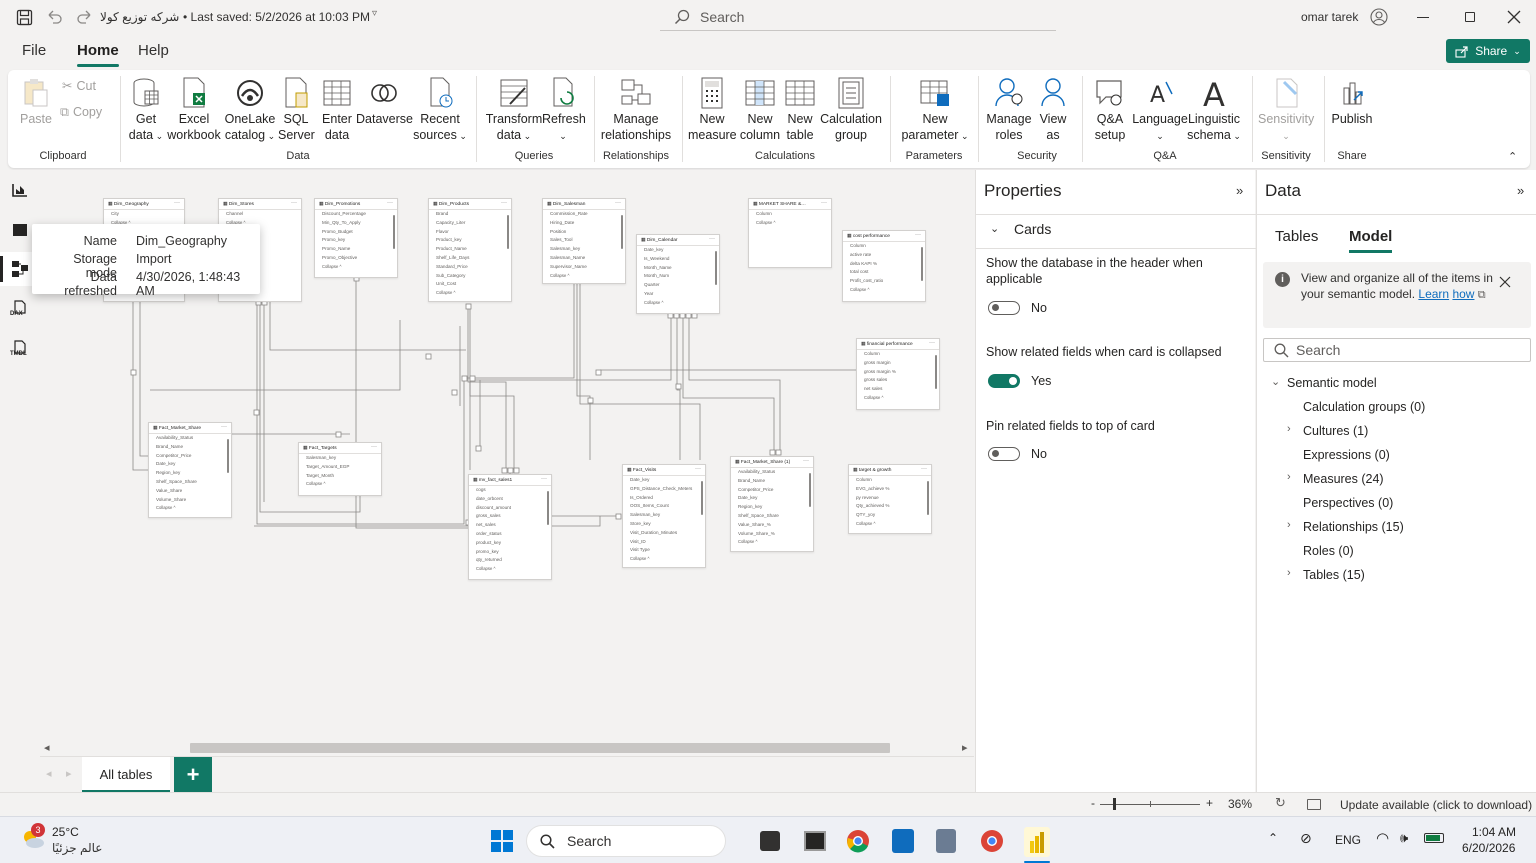  I want to click on table-field: Visit_Duration_Minutes, so click(664, 533).